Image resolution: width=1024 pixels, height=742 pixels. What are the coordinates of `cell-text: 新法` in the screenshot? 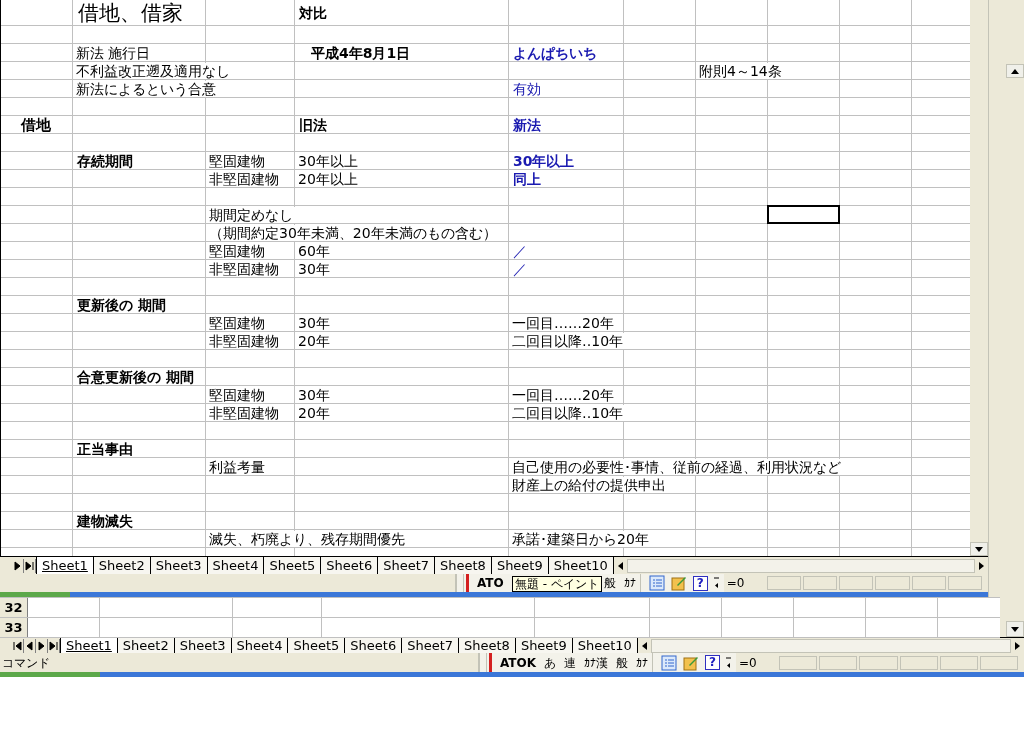 It's located at (526, 125).